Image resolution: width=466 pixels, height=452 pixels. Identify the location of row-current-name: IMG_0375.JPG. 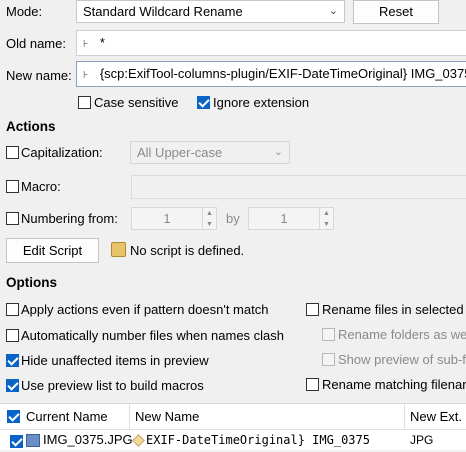
(88, 439).